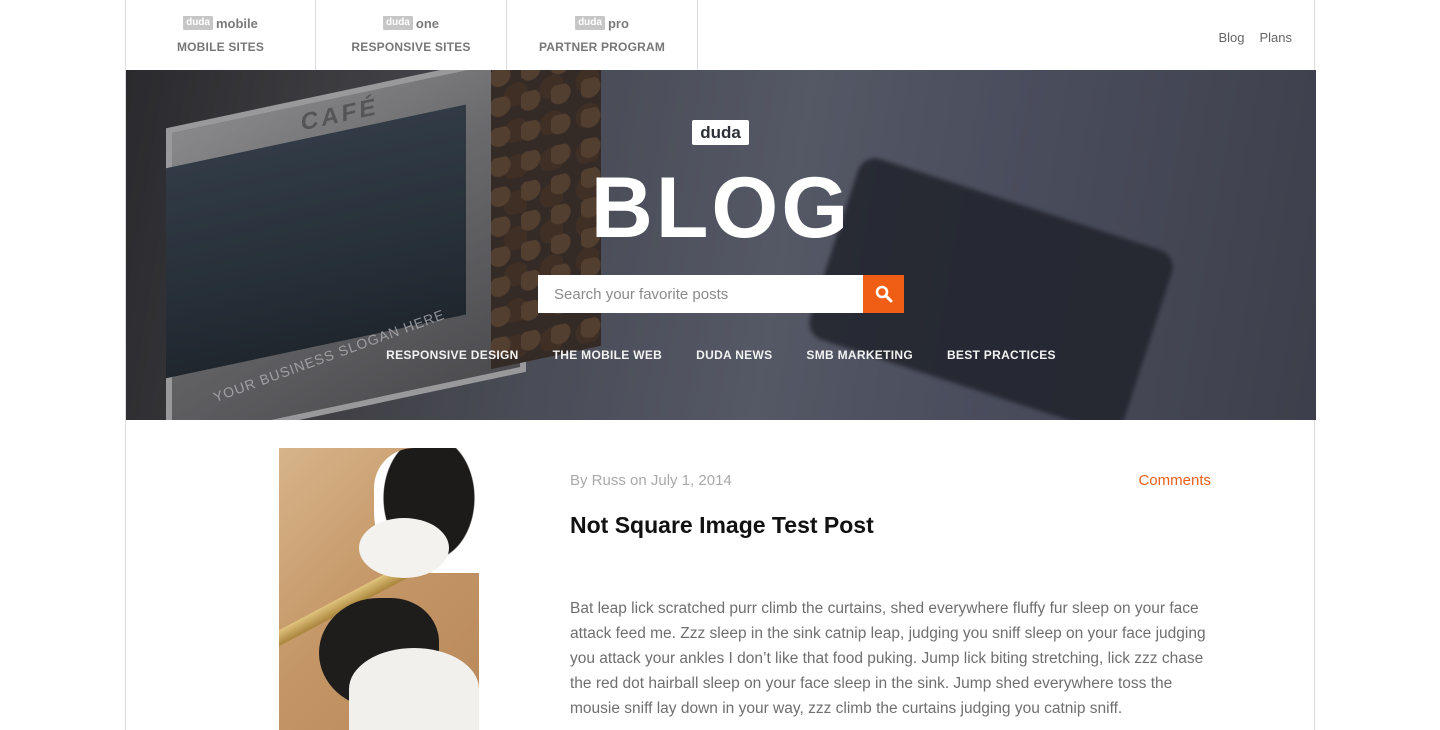  I want to click on search-icon, so click(883, 294).